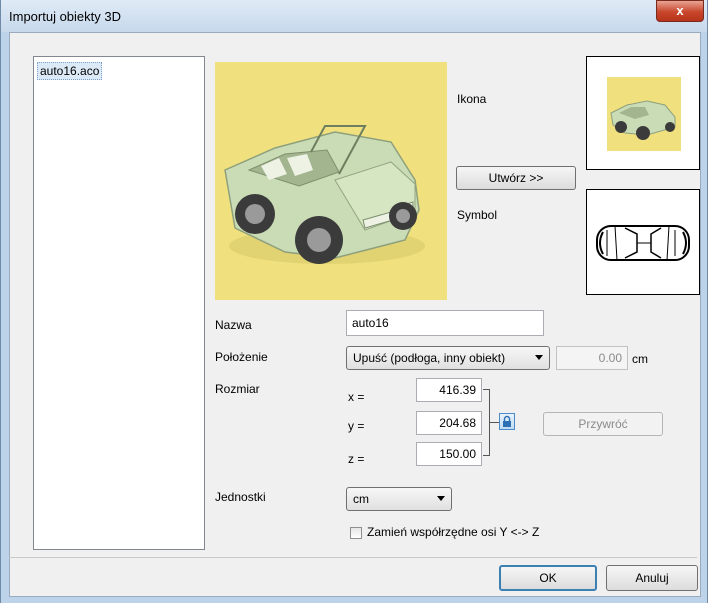 The height and width of the screenshot is (603, 708). Describe the element at coordinates (237, 389) in the screenshot. I see `size-label: Rozmiar` at that location.